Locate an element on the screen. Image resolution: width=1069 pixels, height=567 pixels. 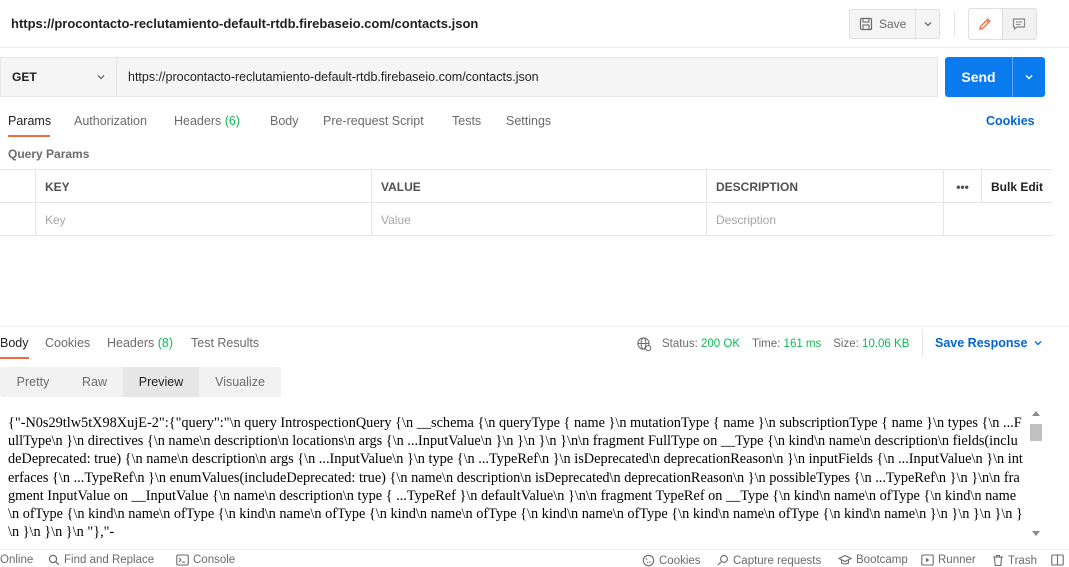
save-button-group: Save is located at coordinates (895, 24).